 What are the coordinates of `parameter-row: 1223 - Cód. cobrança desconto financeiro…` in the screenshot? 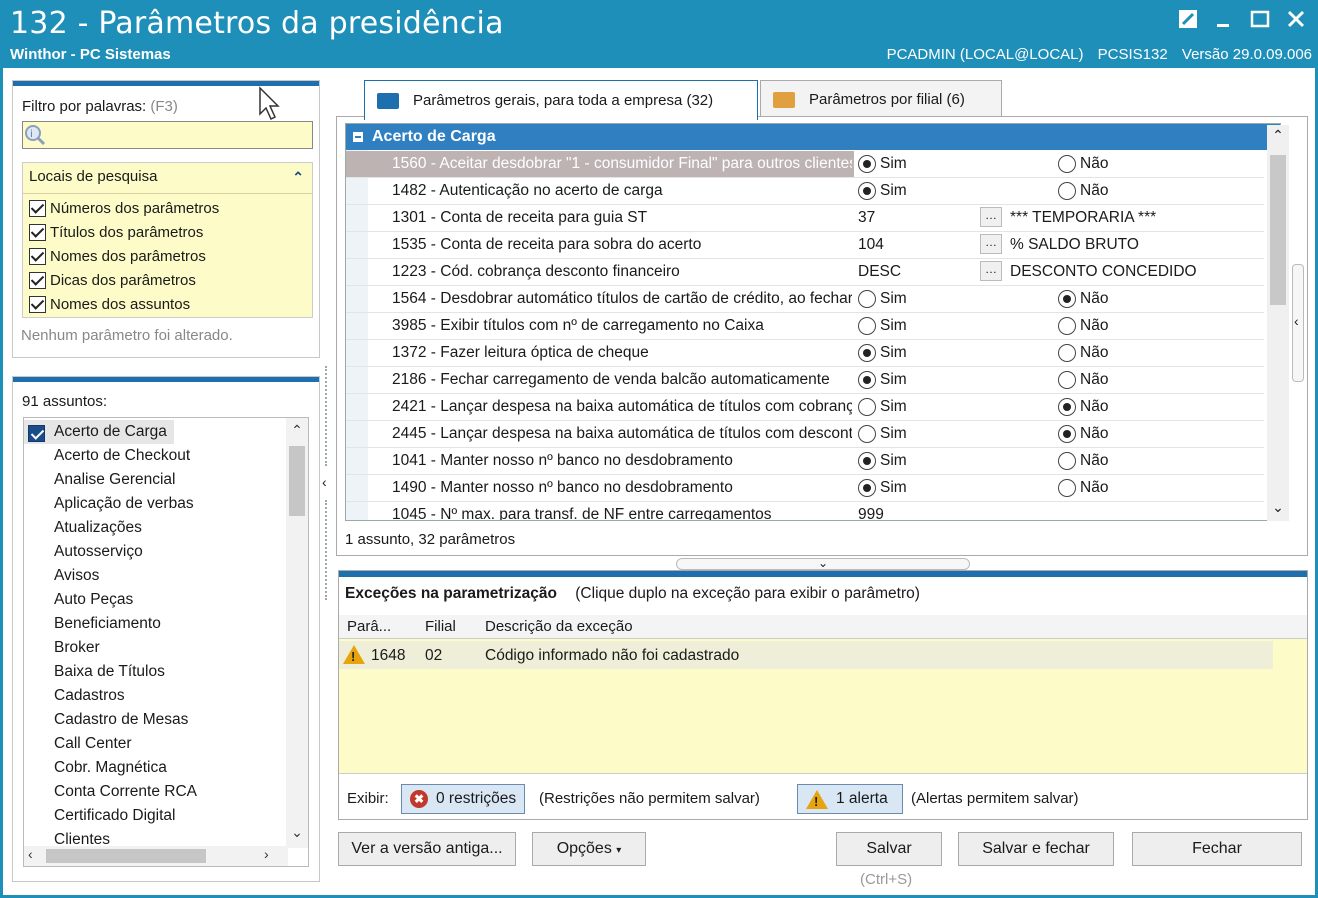 It's located at (805, 272).